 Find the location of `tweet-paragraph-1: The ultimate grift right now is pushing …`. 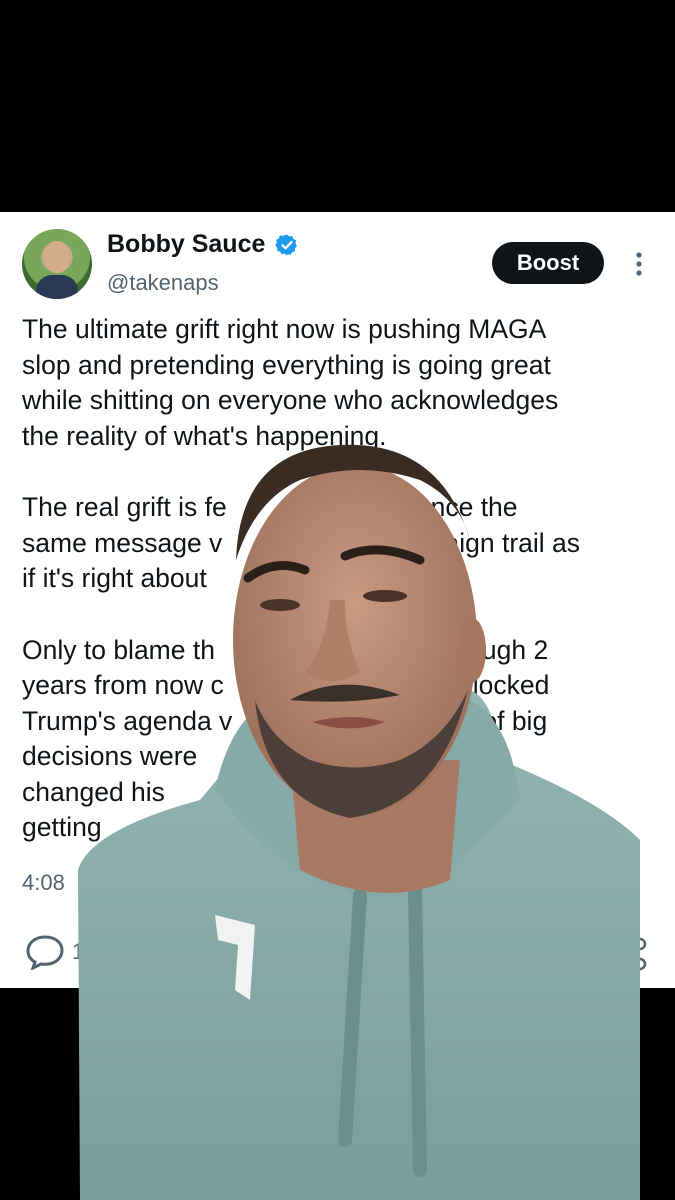

tweet-paragraph-1: The ultimate grift right now is pushing … is located at coordinates (290, 382).